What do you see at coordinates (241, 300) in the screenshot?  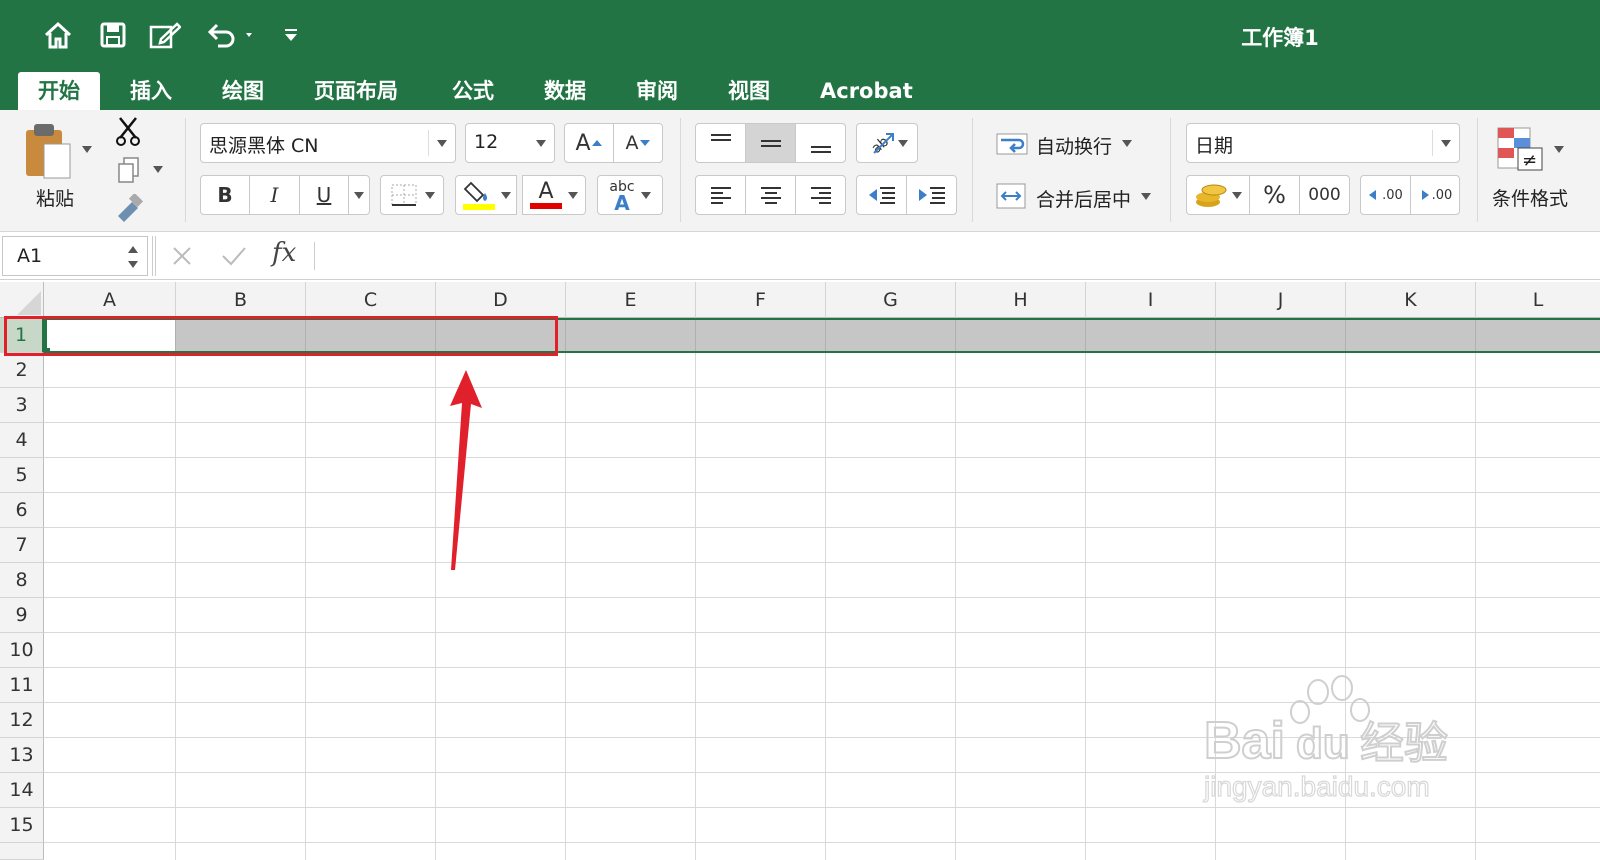 I see `column-header-b: B` at bounding box center [241, 300].